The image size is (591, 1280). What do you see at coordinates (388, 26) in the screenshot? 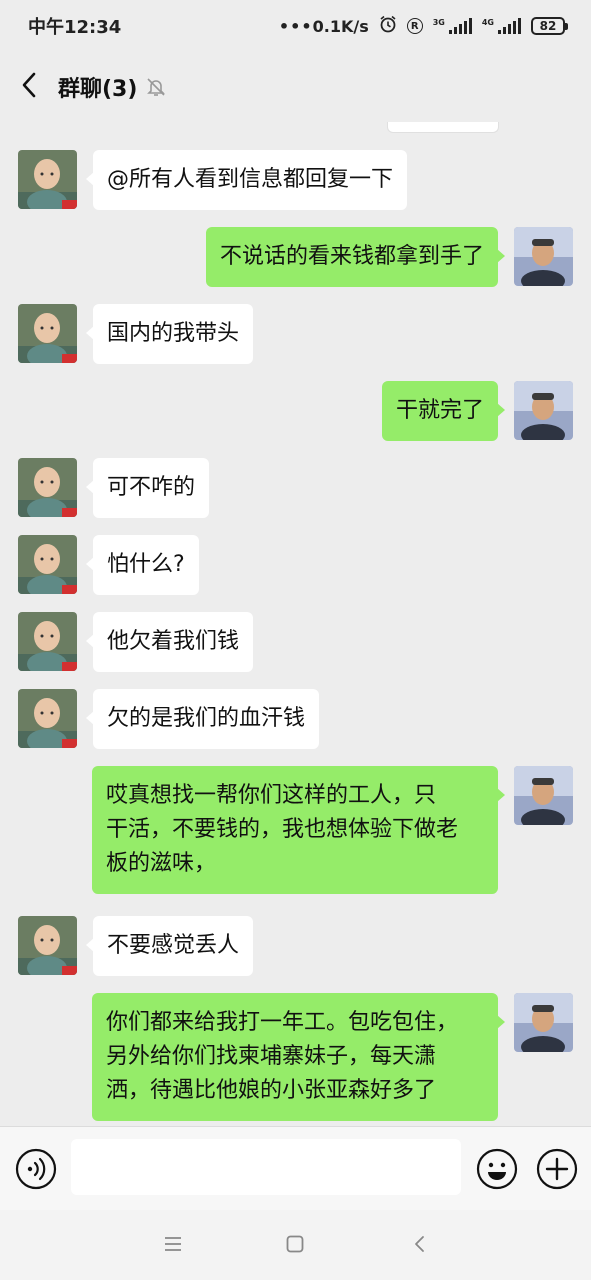
I see `alarm-icon` at bounding box center [388, 26].